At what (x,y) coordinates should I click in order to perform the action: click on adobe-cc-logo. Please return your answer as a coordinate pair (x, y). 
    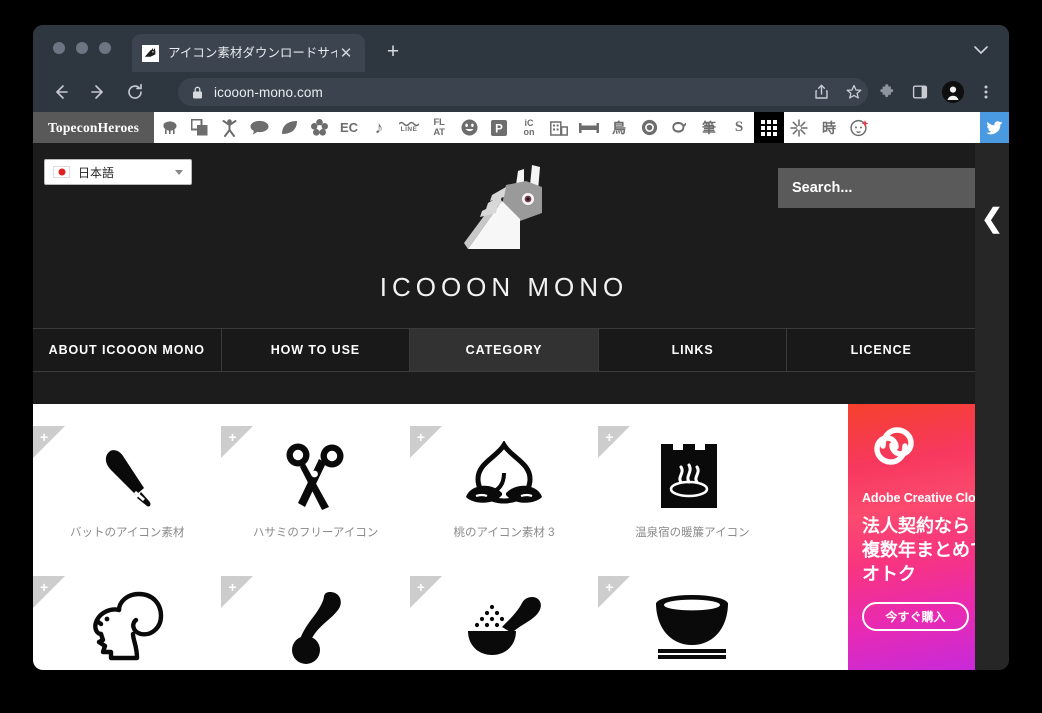
    Looking at the image, I should click on (920, 448).